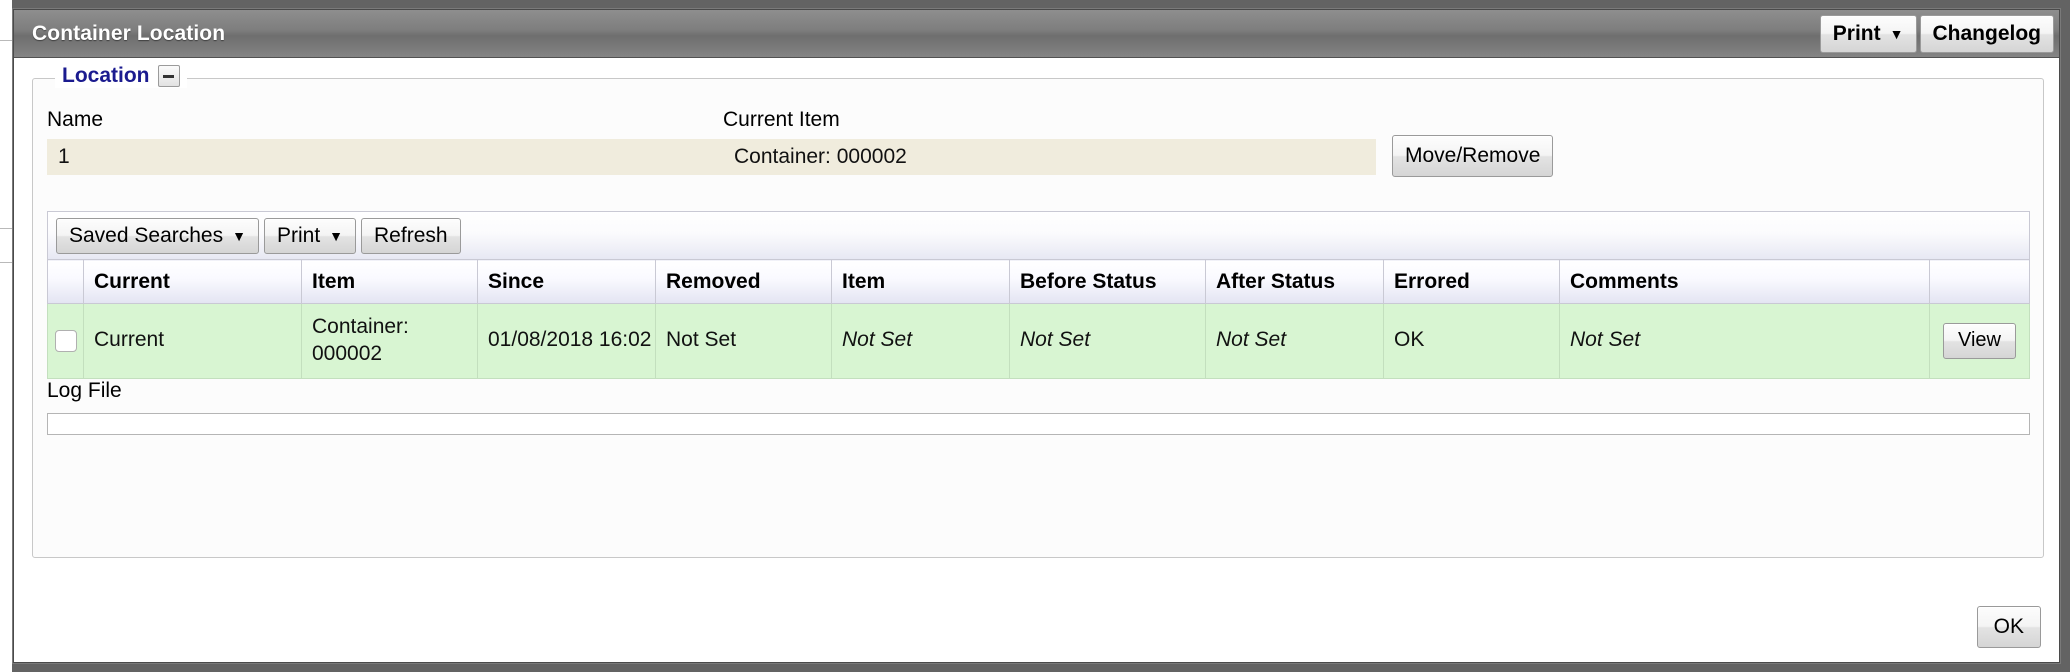 The image size is (2070, 672). What do you see at coordinates (106, 75) in the screenshot?
I see `location-legend-label: Location` at bounding box center [106, 75].